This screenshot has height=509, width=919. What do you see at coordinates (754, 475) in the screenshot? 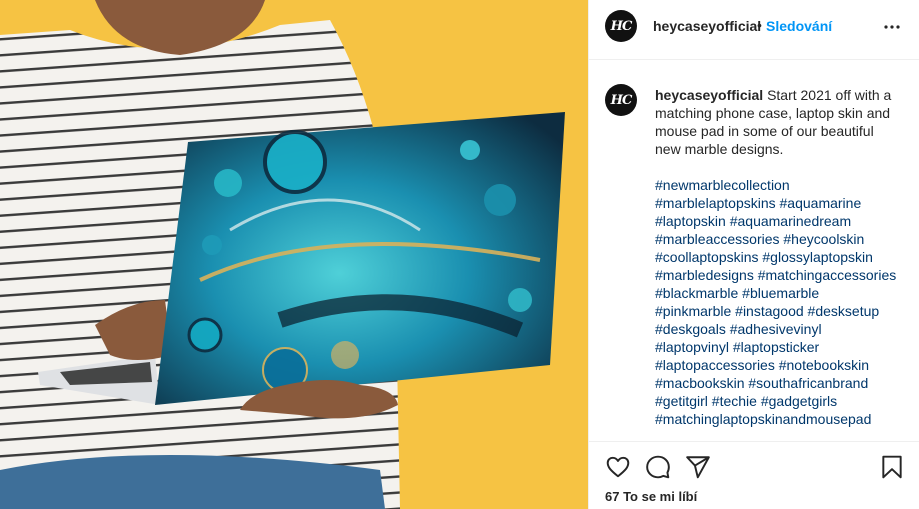
I see `action-bar: 67 To se mi líbí` at bounding box center [754, 475].